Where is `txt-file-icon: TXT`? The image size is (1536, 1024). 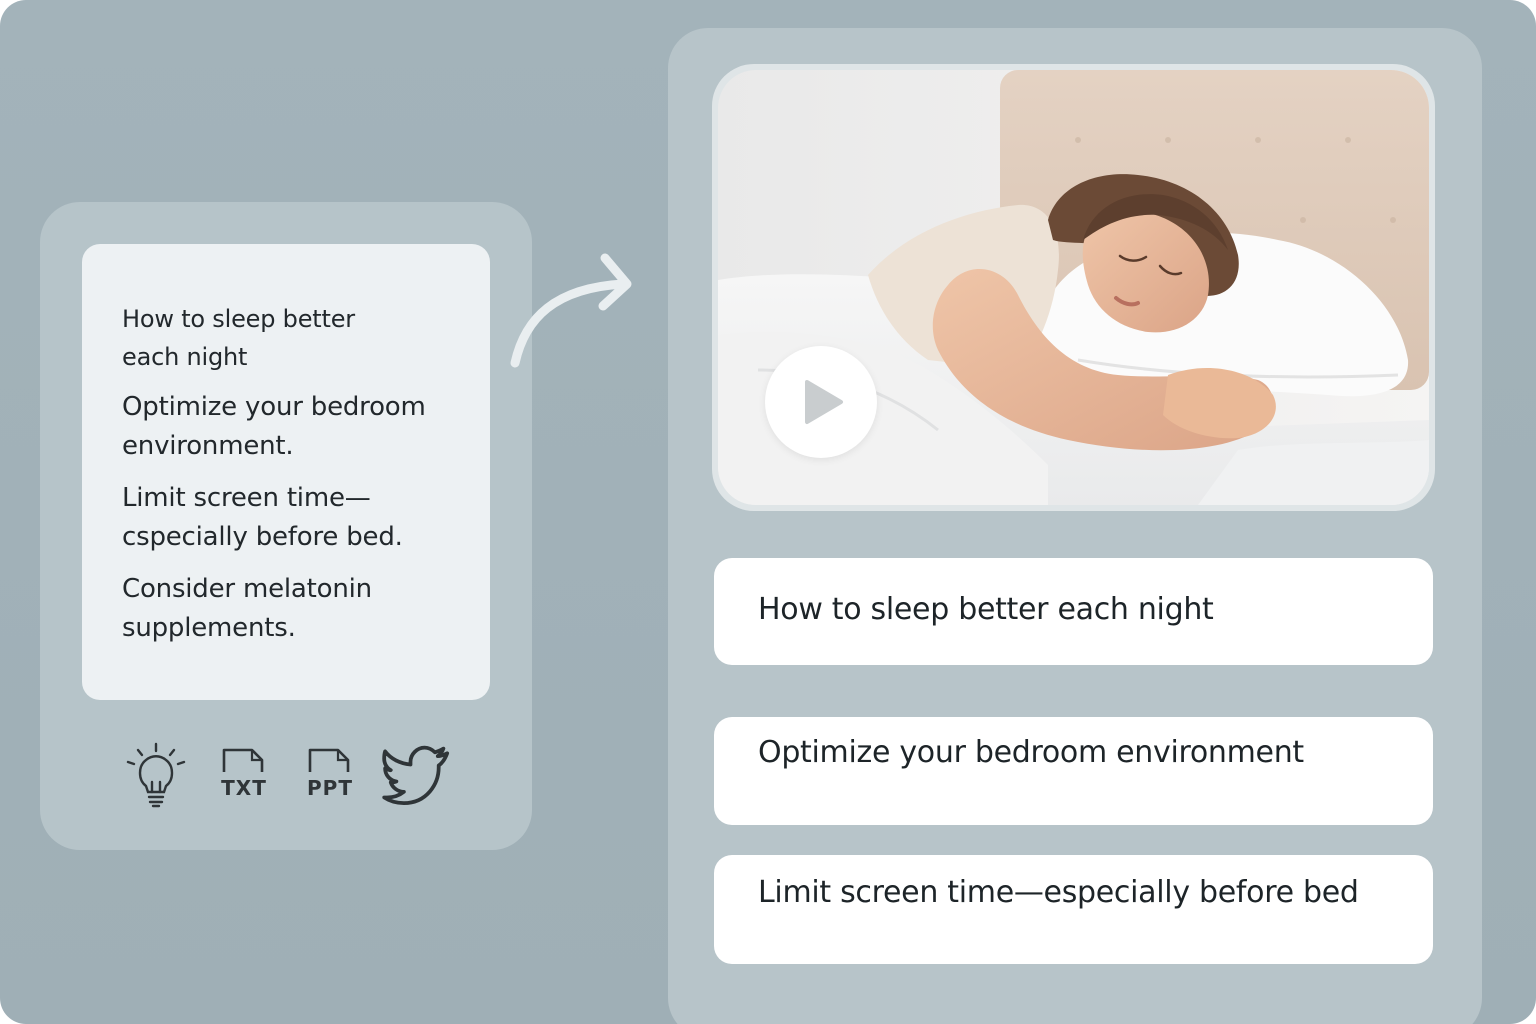
txt-file-icon: TXT is located at coordinates (244, 777).